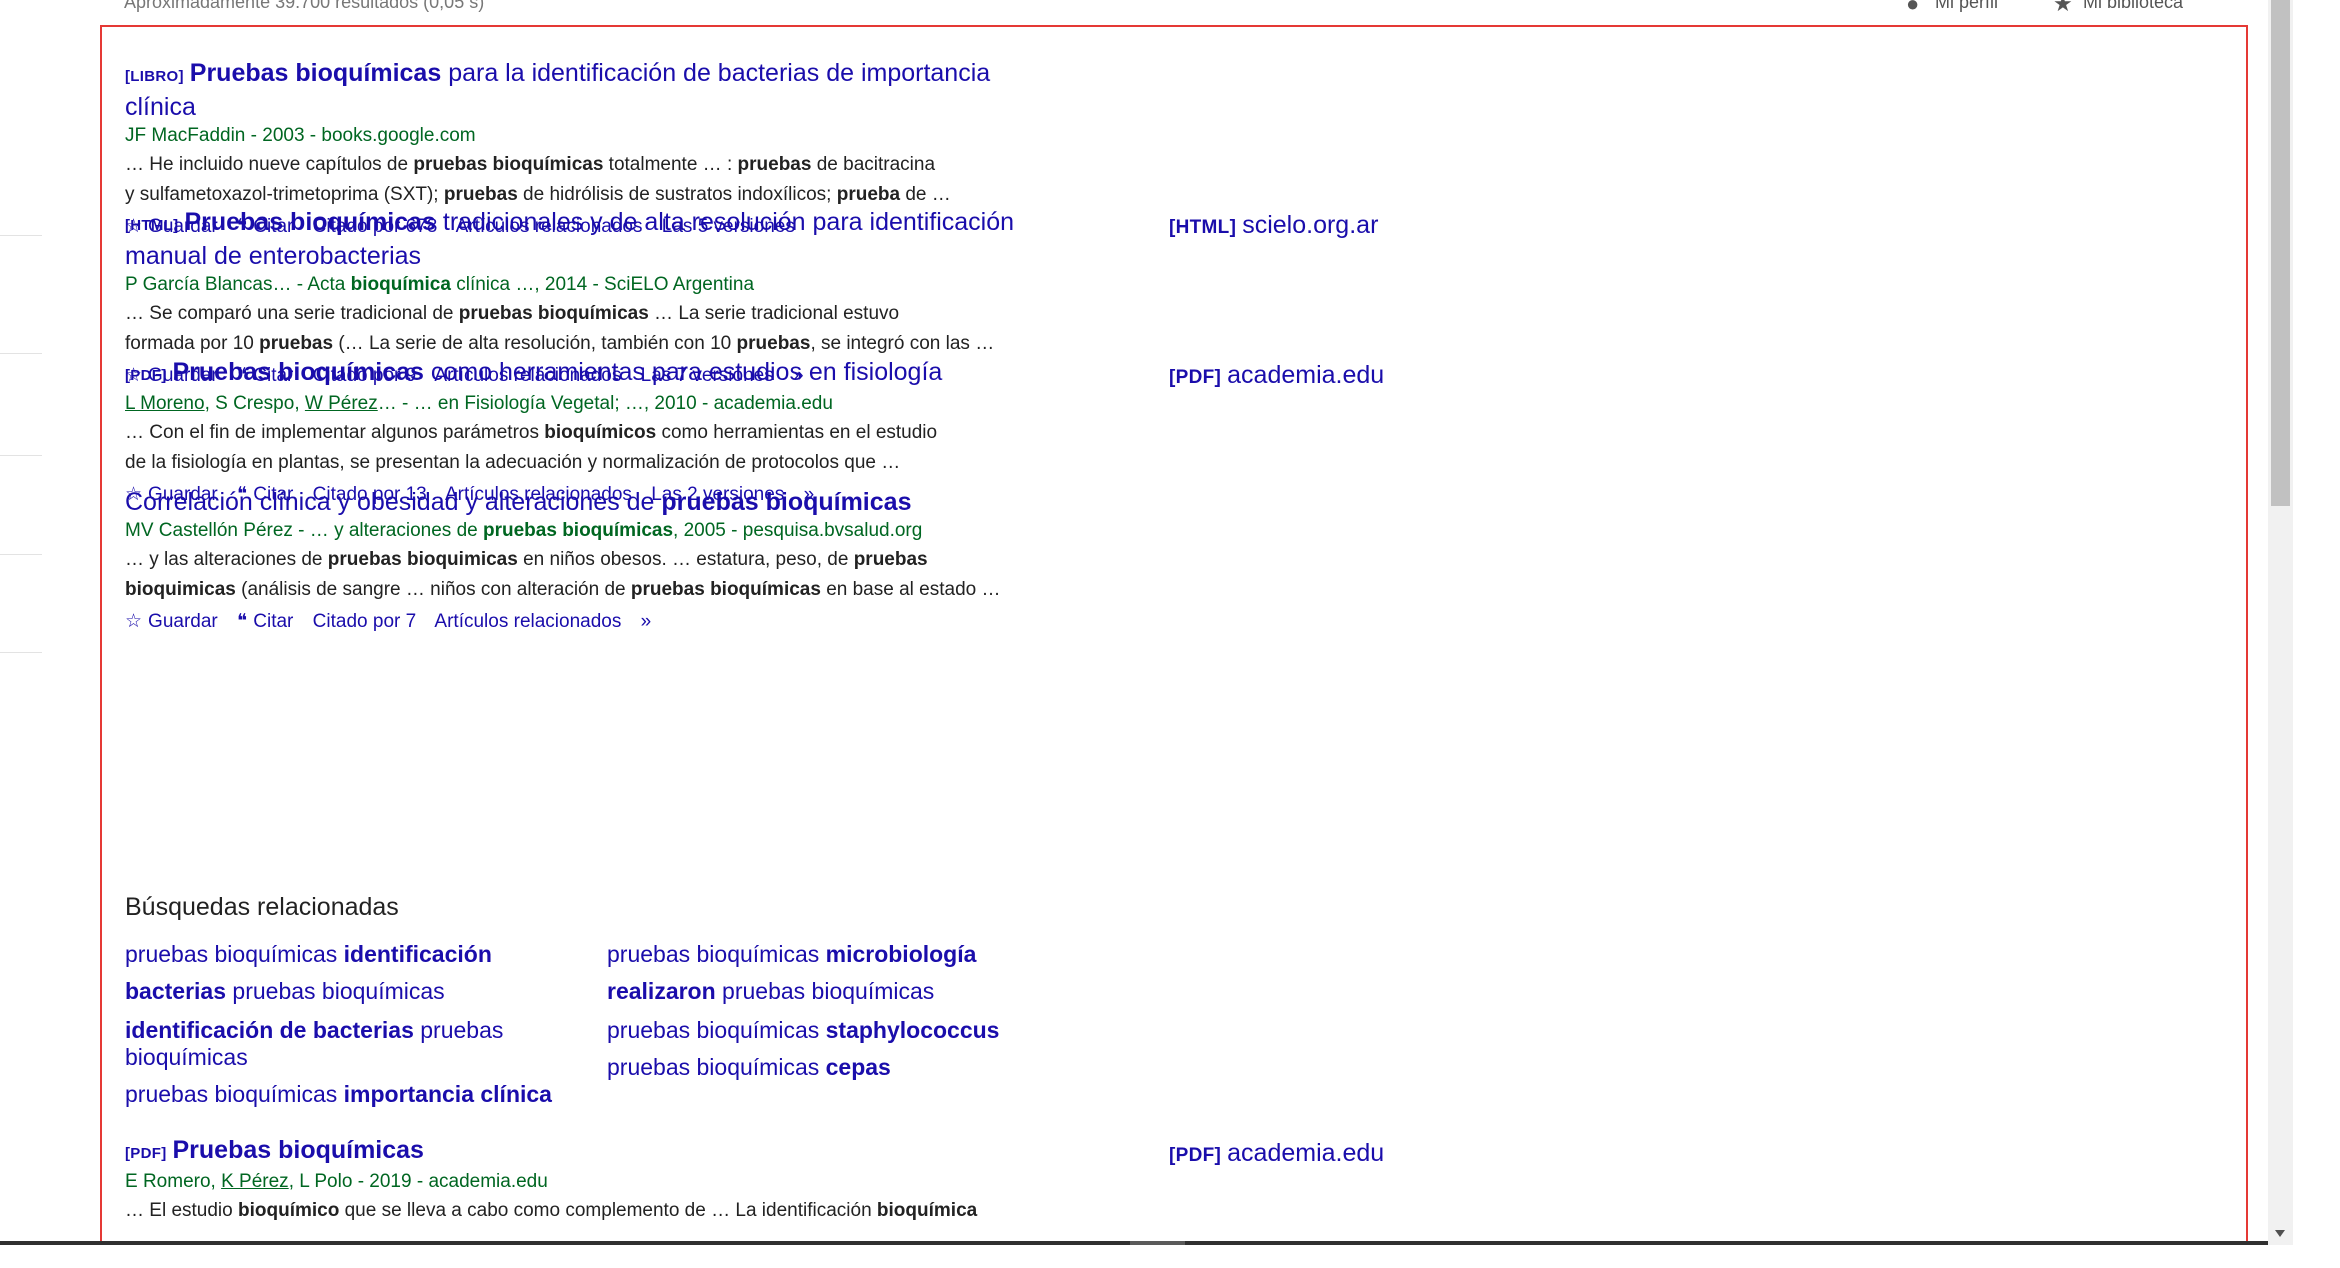  Describe the element at coordinates (365, 621) in the screenshot. I see `cited-by-link: Citado por 7` at that location.